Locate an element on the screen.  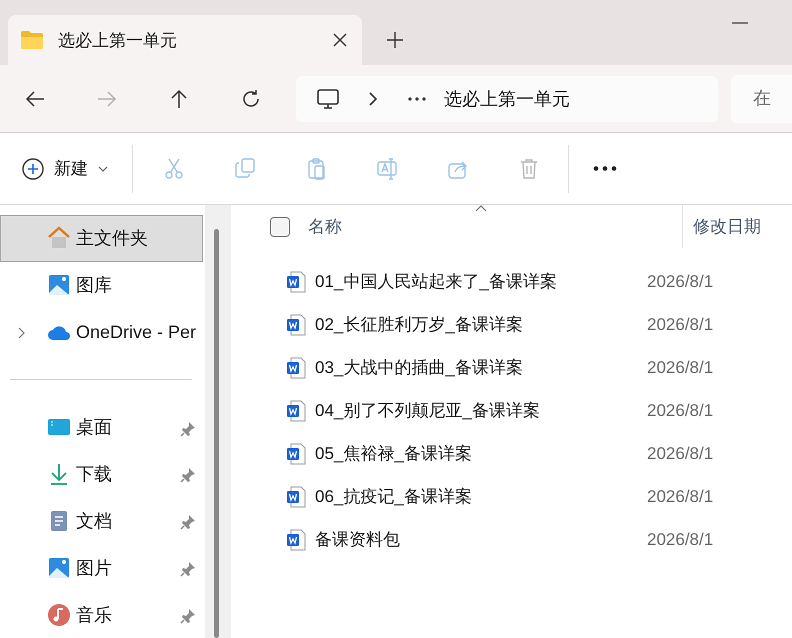
sidebar-label: OneDrive - Per is located at coordinates (136, 332).